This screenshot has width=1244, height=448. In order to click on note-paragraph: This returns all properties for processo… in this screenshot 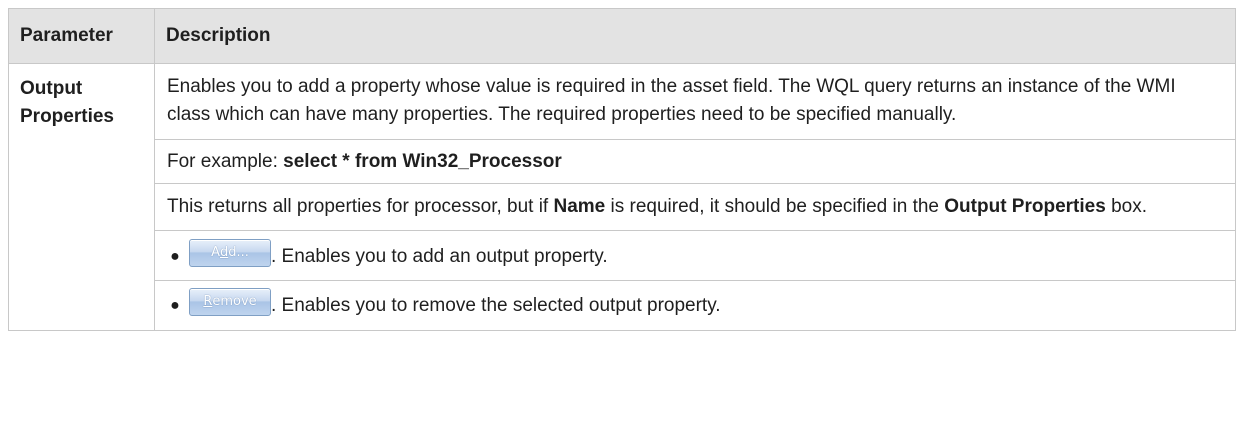, I will do `click(695, 207)`.